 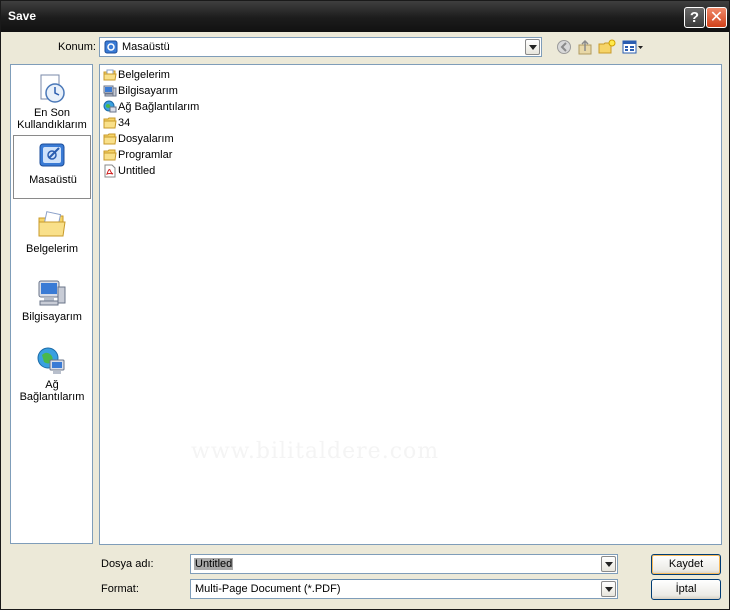 I want to click on place-my-documents: Belgelerim, so click(x=52, y=237).